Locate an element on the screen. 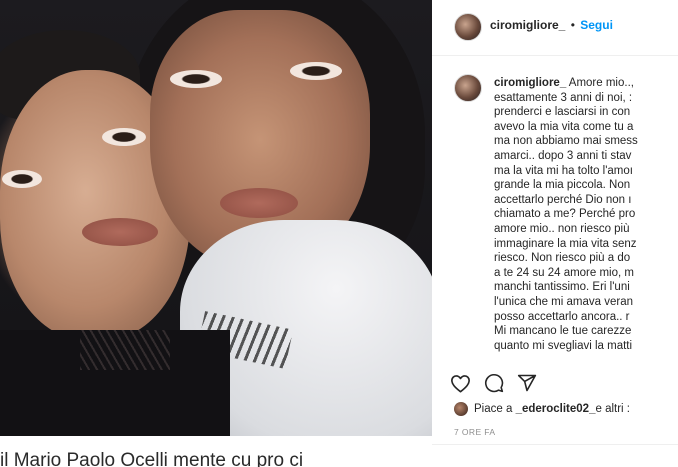 The height and width of the screenshot is (467, 678). caption-username: ciromigliore_ is located at coordinates (530, 83).